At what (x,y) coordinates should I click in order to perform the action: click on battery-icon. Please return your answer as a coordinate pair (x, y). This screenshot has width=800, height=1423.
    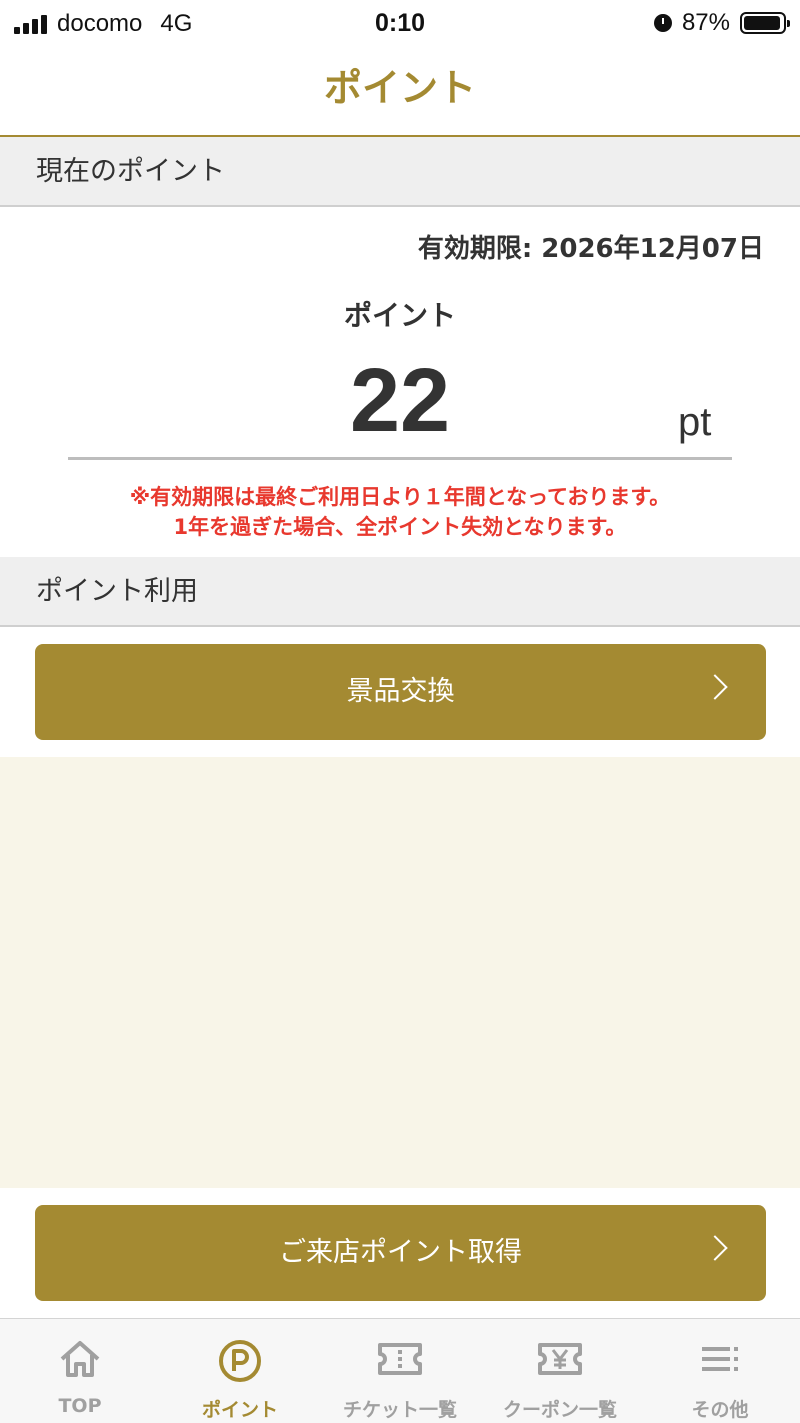
    Looking at the image, I should click on (765, 23).